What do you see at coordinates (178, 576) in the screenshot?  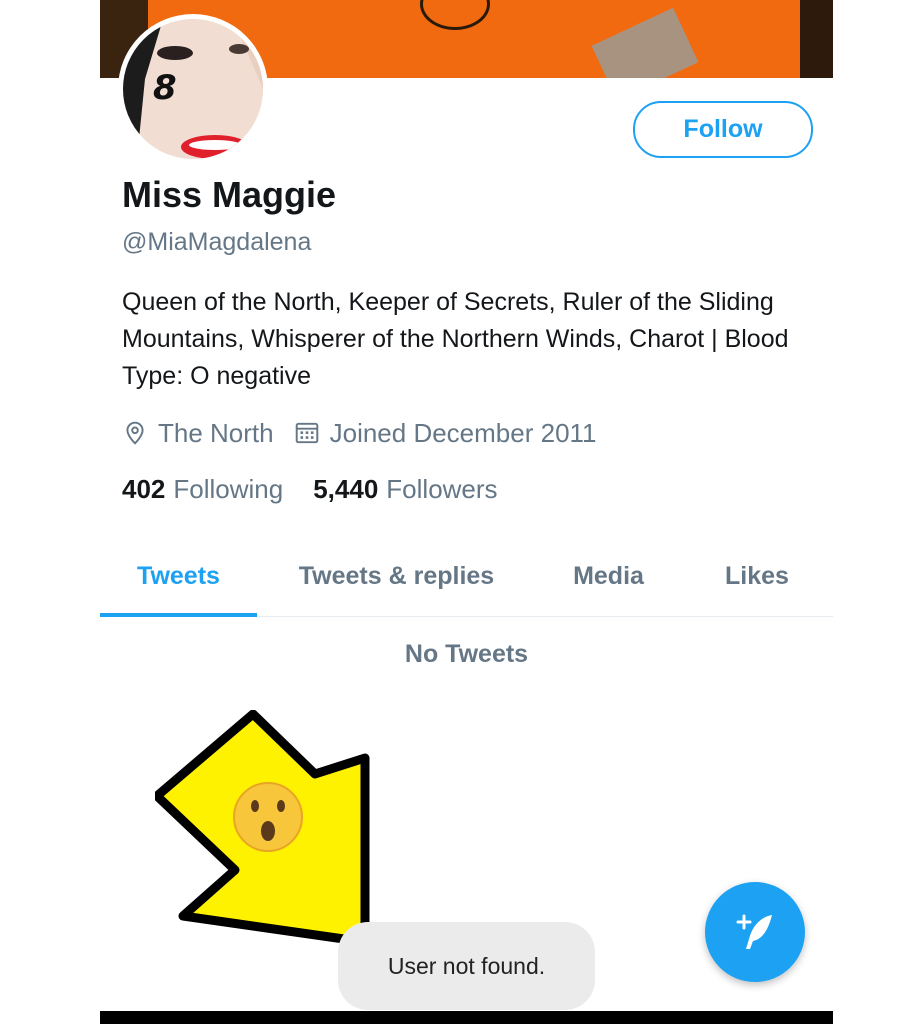 I see `tab-tweets: Tweets` at bounding box center [178, 576].